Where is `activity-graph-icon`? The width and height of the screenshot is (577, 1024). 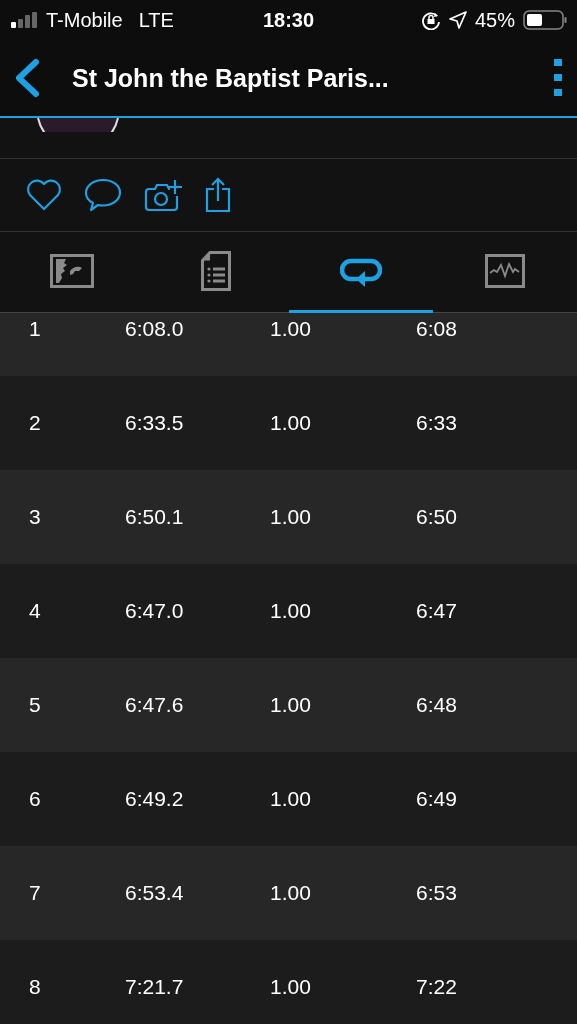
activity-graph-icon is located at coordinates (504, 271).